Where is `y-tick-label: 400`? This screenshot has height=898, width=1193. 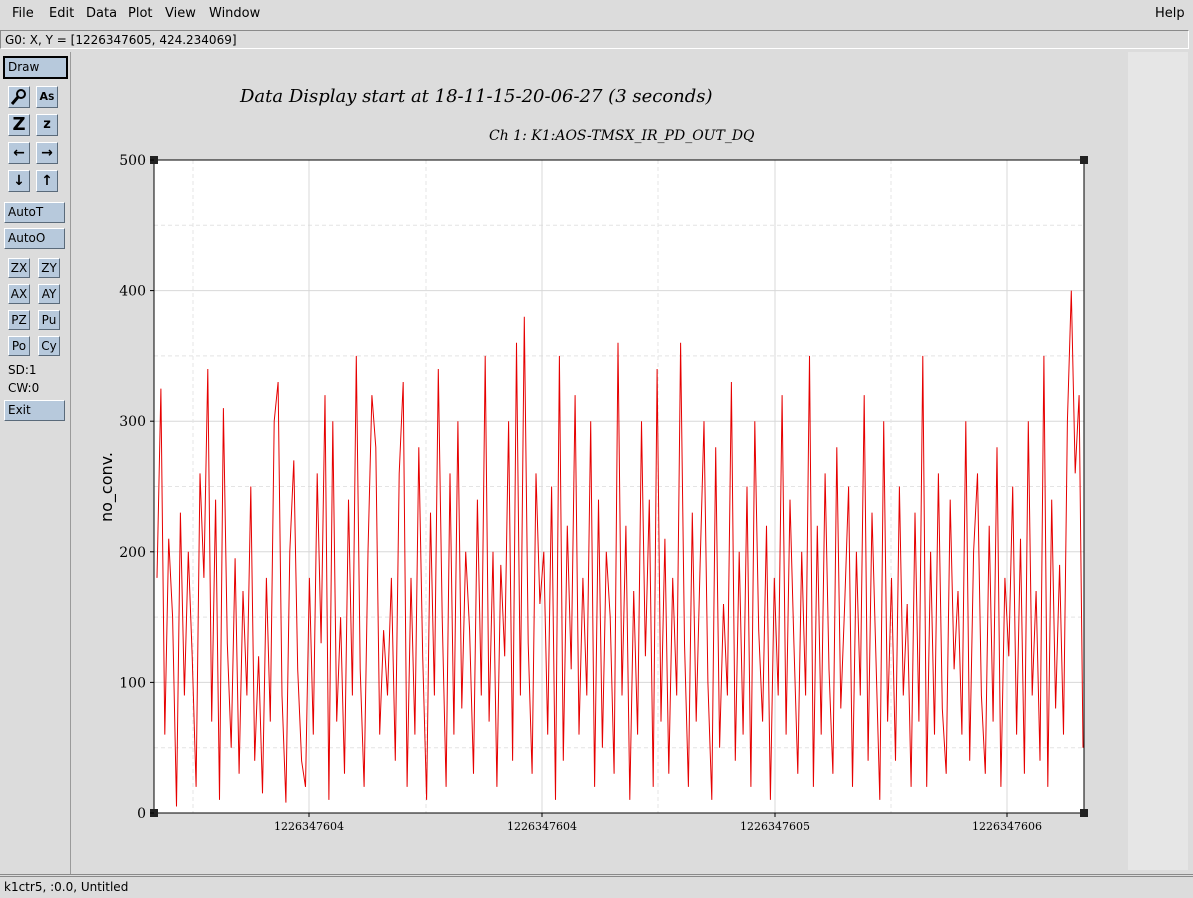
y-tick-label: 400 is located at coordinates (132, 292).